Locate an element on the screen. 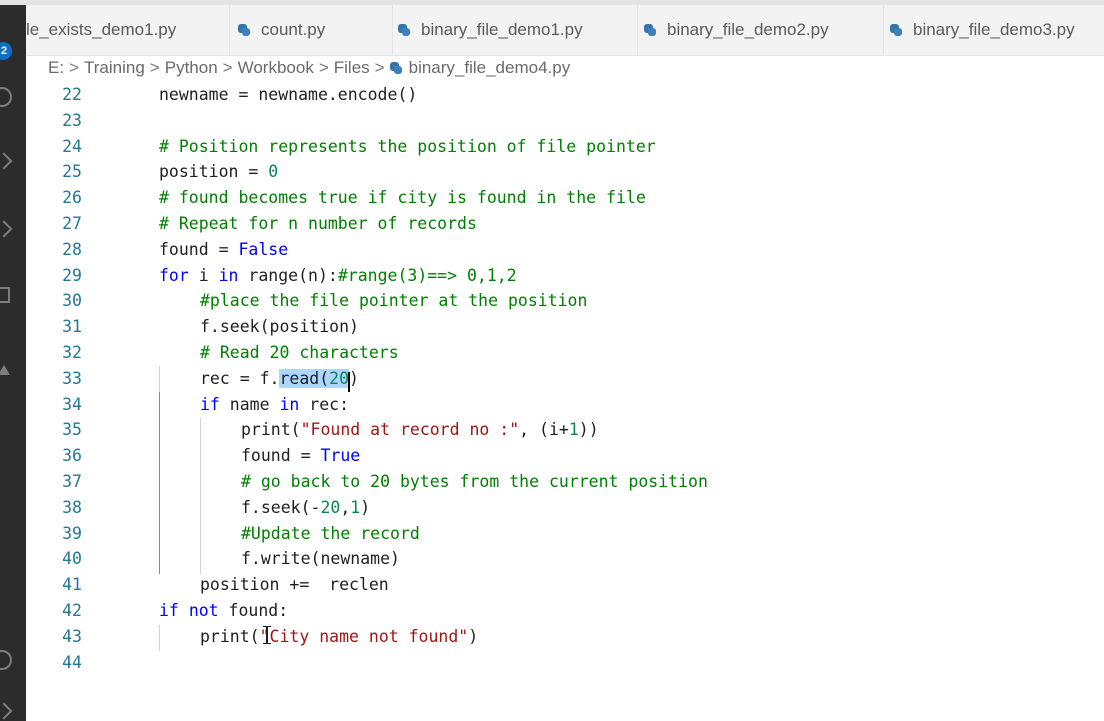  line-number: 36 is located at coordinates (72, 456).